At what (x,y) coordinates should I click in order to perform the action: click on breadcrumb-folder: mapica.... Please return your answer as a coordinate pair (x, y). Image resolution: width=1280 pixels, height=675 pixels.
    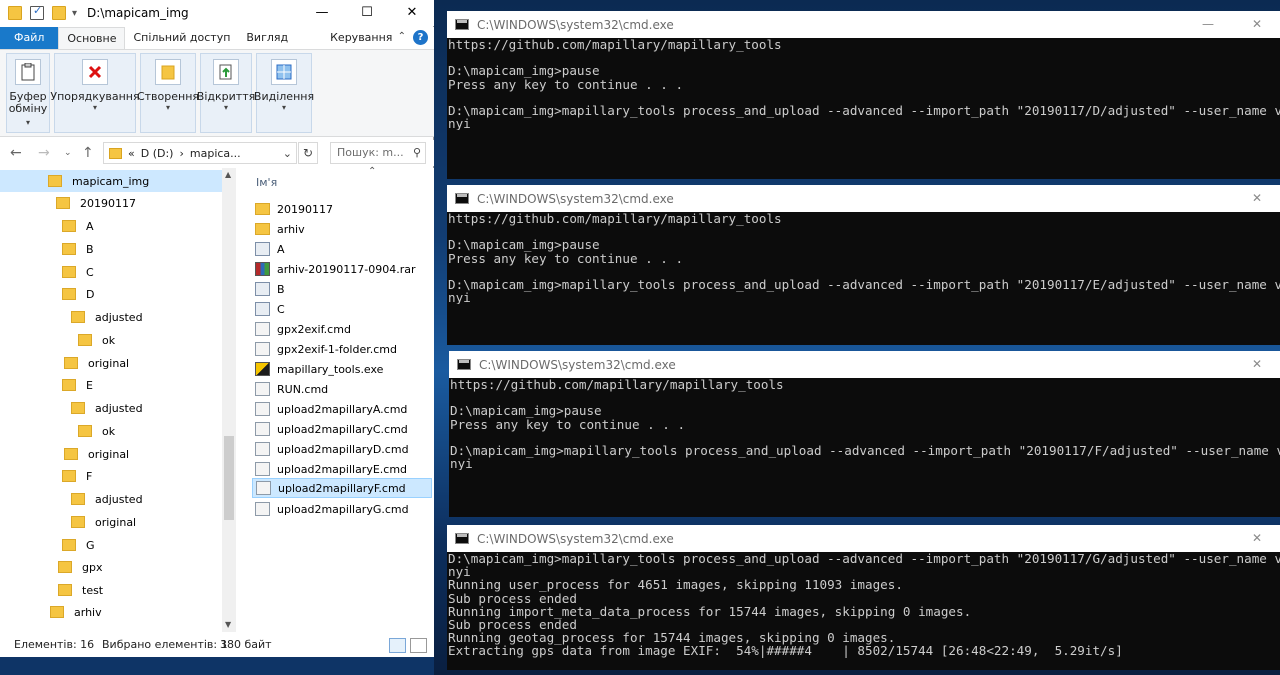
    Looking at the image, I should click on (215, 153).